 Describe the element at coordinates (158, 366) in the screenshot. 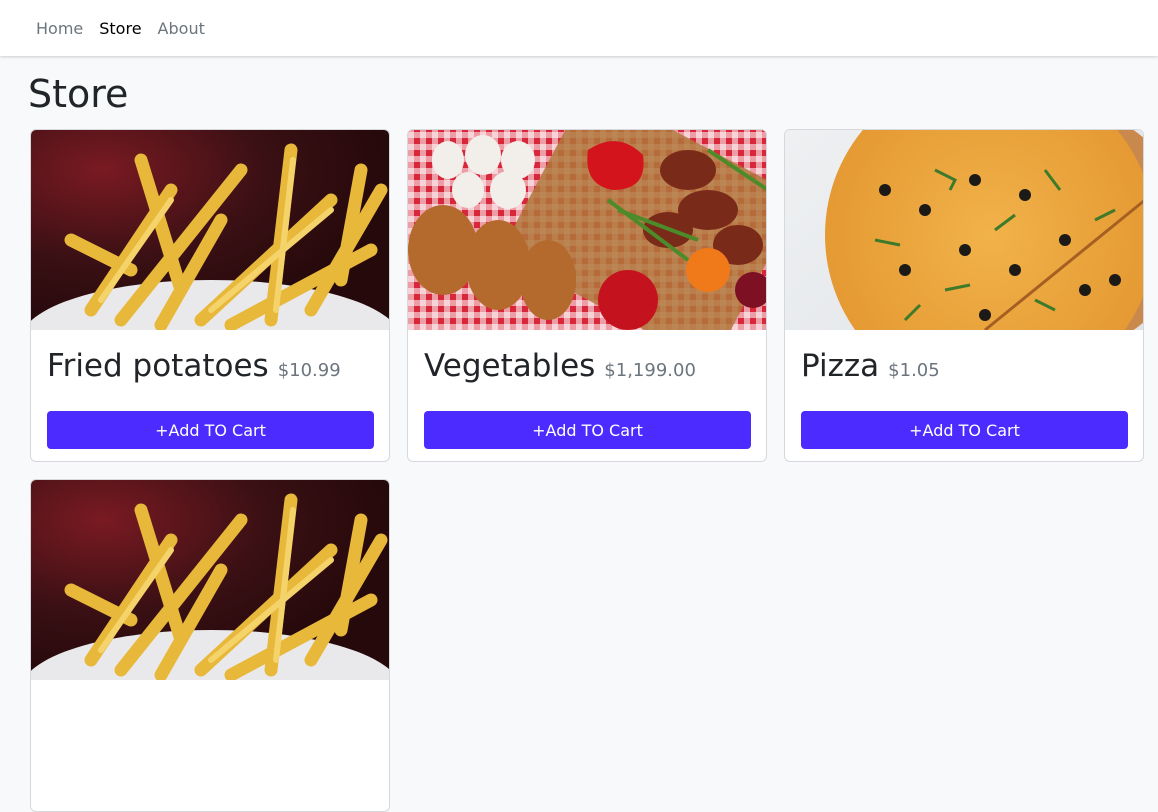

I see `product-name: Fried potatoes` at that location.